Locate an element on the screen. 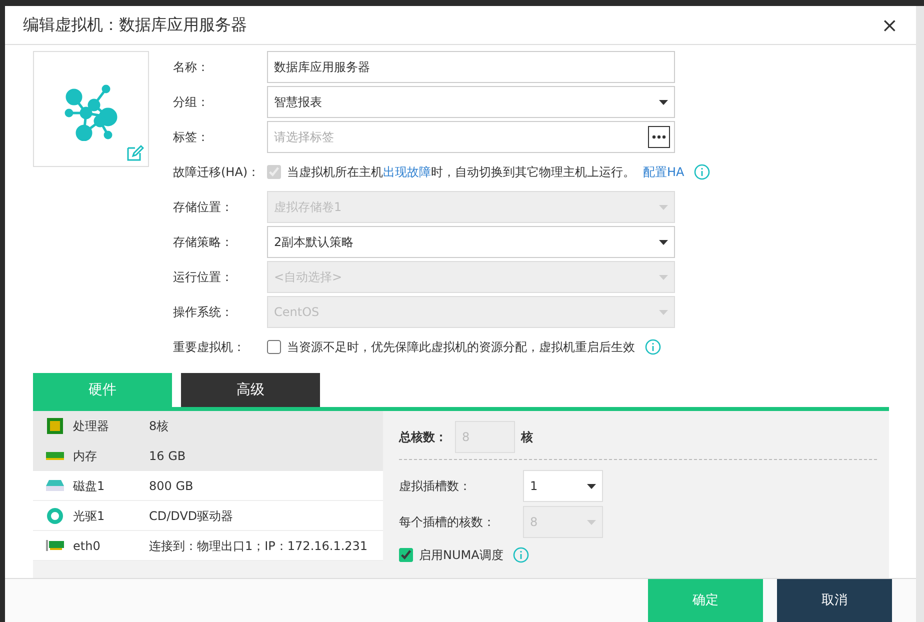  hardware-name: 处理器 is located at coordinates (91, 426).